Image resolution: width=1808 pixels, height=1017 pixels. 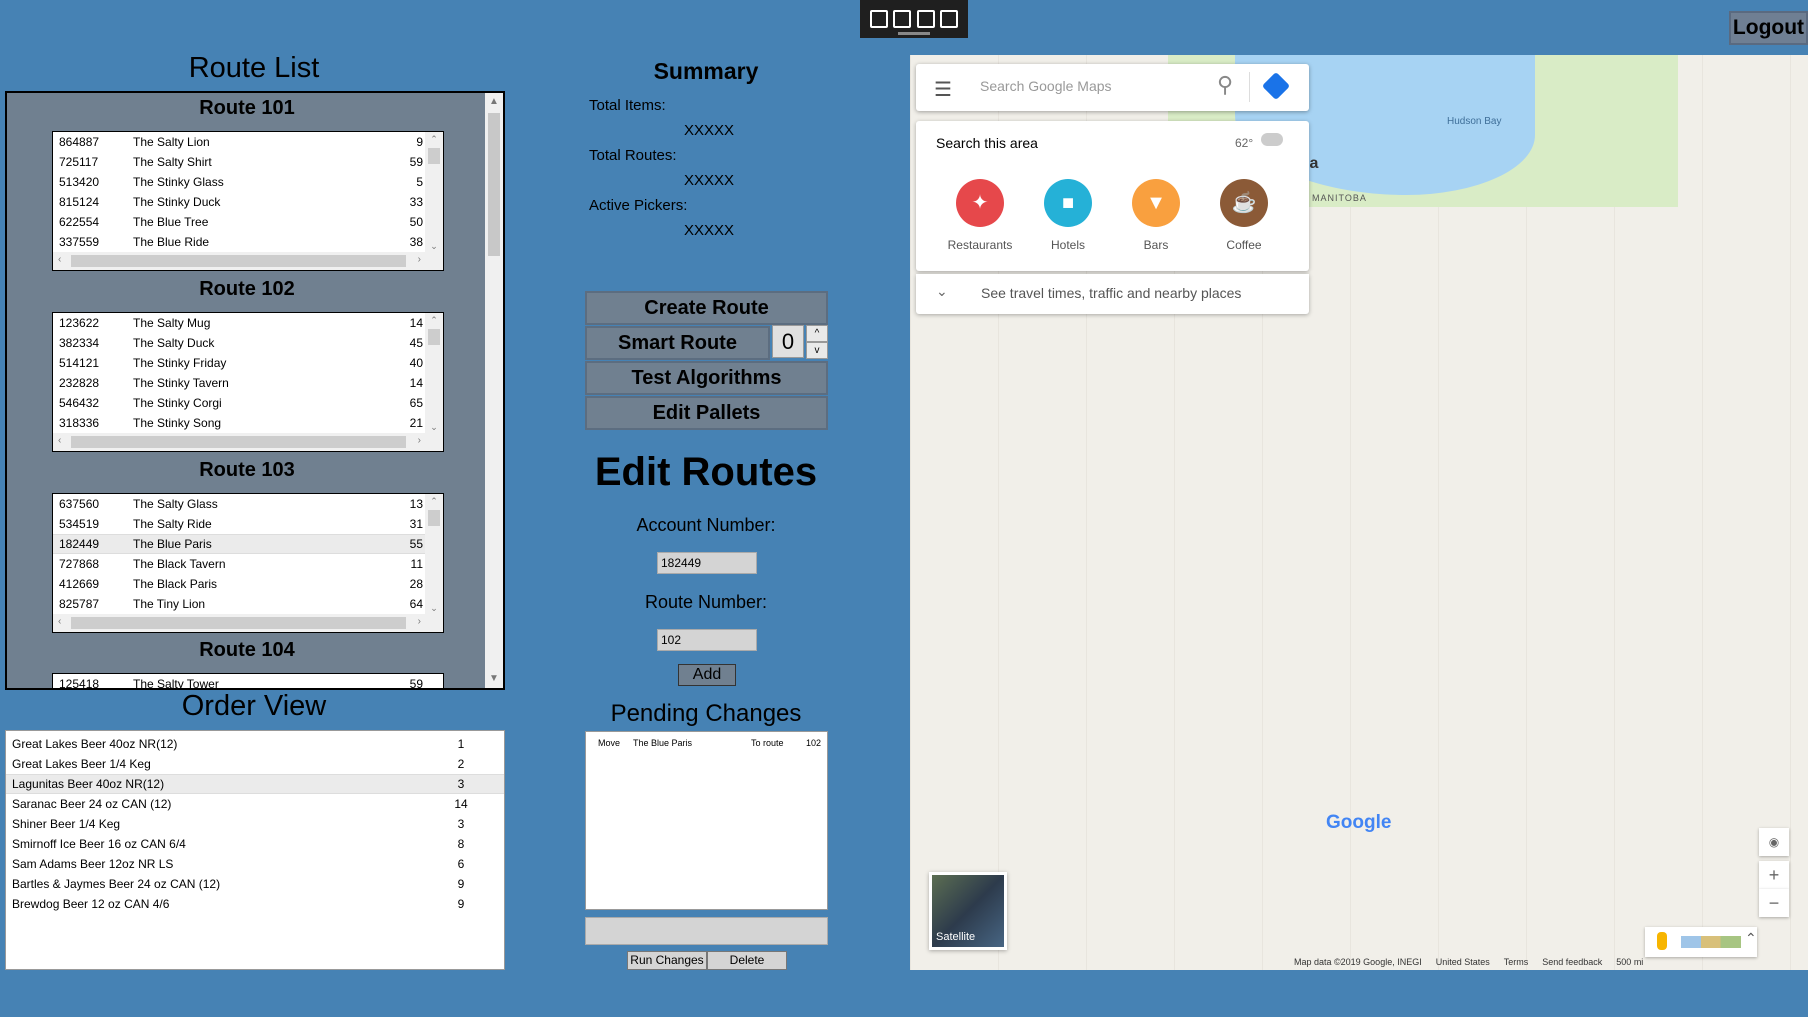 I want to click on route-row: 318336 The Stinky Song 21, so click(x=248, y=423).